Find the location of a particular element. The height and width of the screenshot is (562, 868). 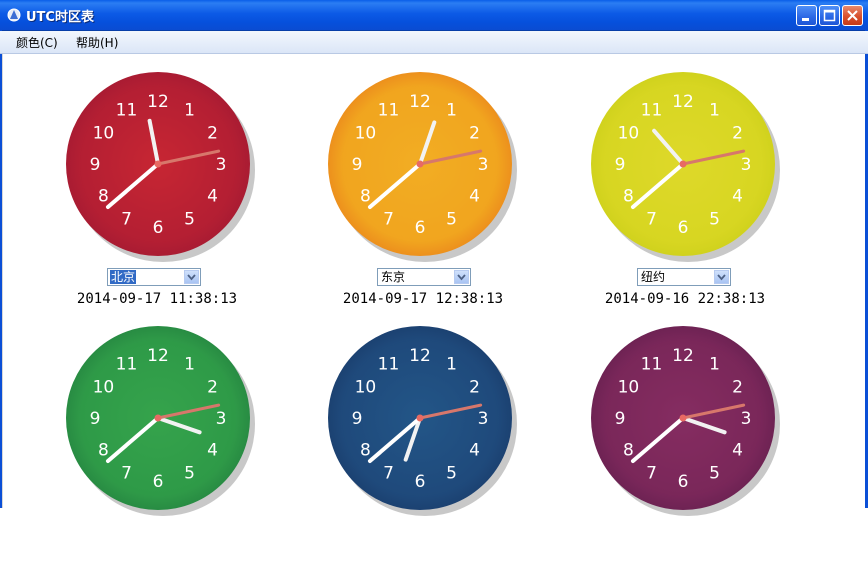

clock-cell-4: 12 1 2 3 4 5 6 7 8 9 10 11 is located at coordinates (162, 442).